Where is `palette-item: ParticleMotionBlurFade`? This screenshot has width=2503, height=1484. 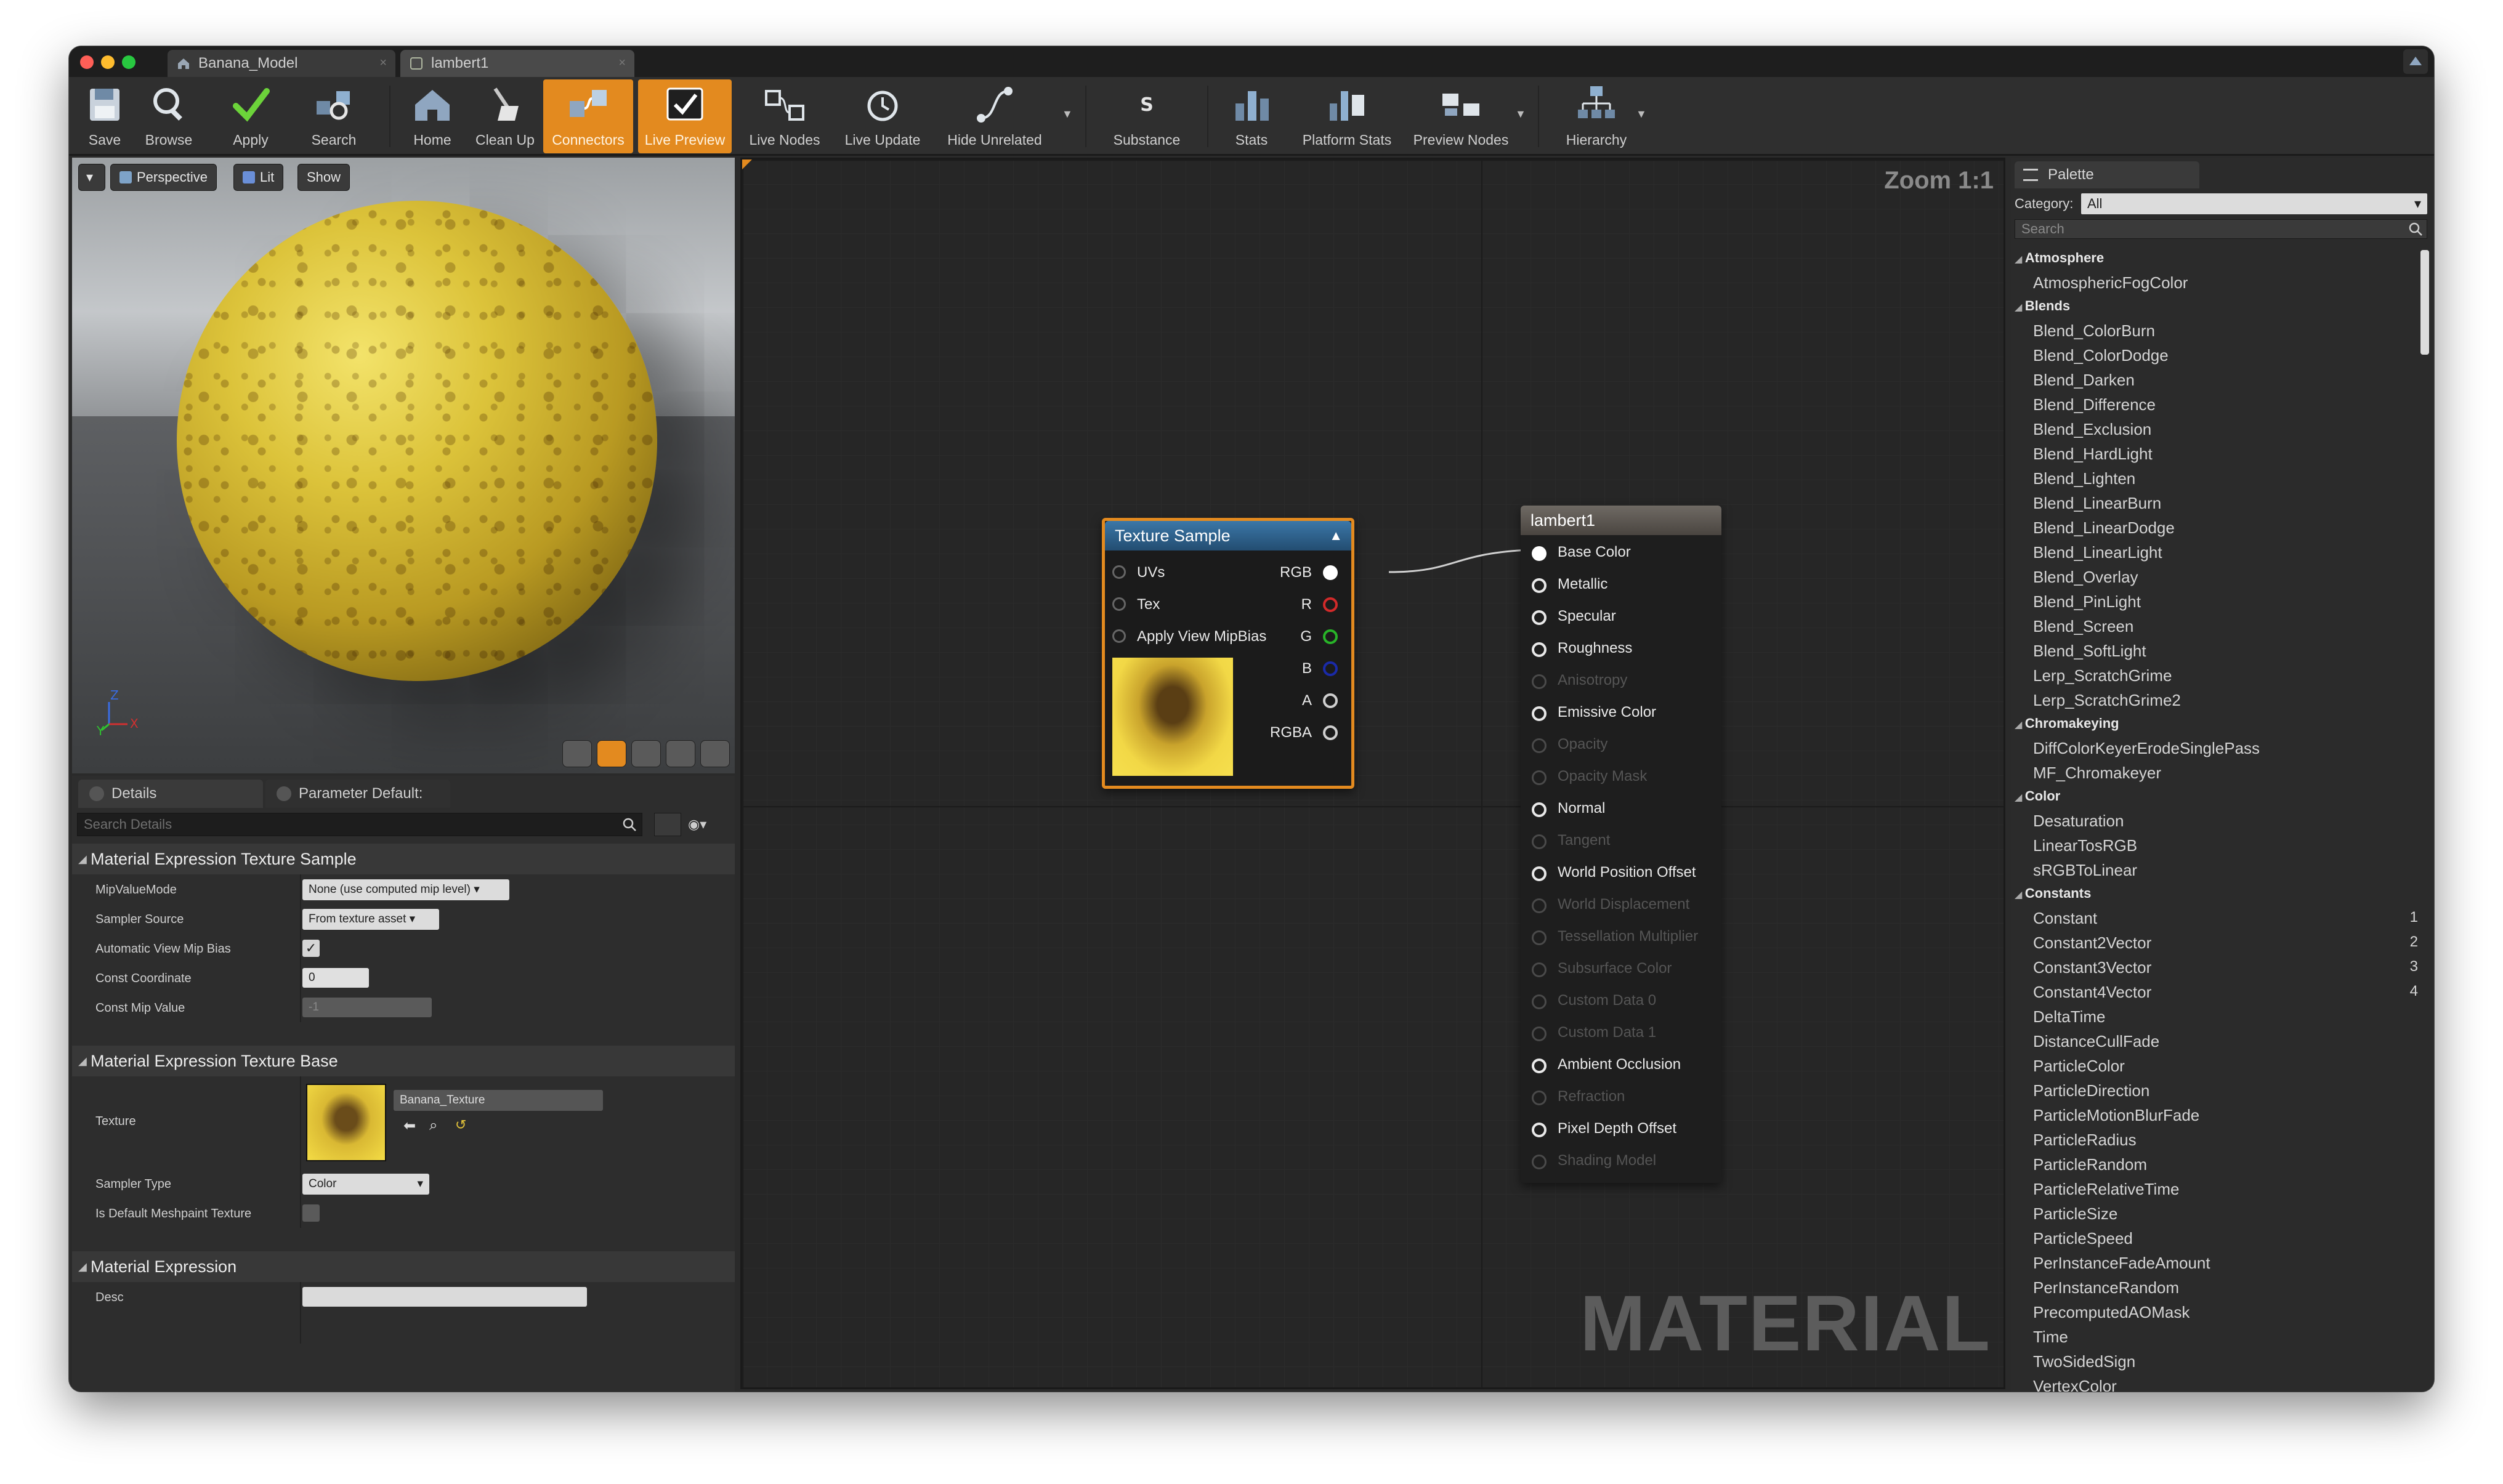 palette-item: ParticleMotionBlurFade is located at coordinates (2116, 1115).